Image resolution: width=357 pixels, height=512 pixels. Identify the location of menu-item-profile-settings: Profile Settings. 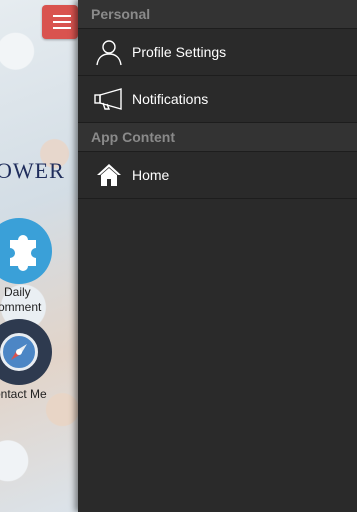
(217, 52).